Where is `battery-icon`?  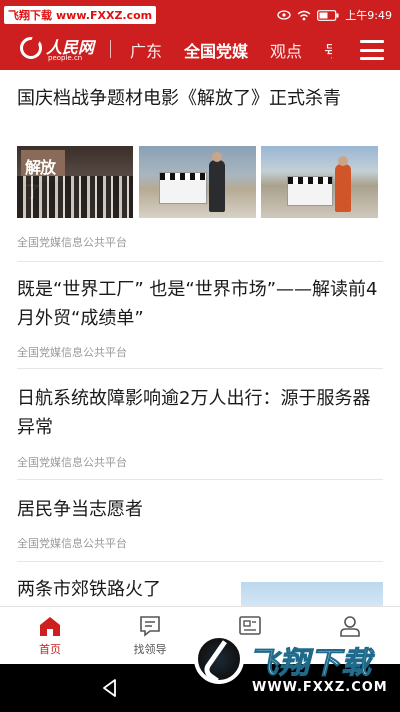 battery-icon is located at coordinates (328, 15).